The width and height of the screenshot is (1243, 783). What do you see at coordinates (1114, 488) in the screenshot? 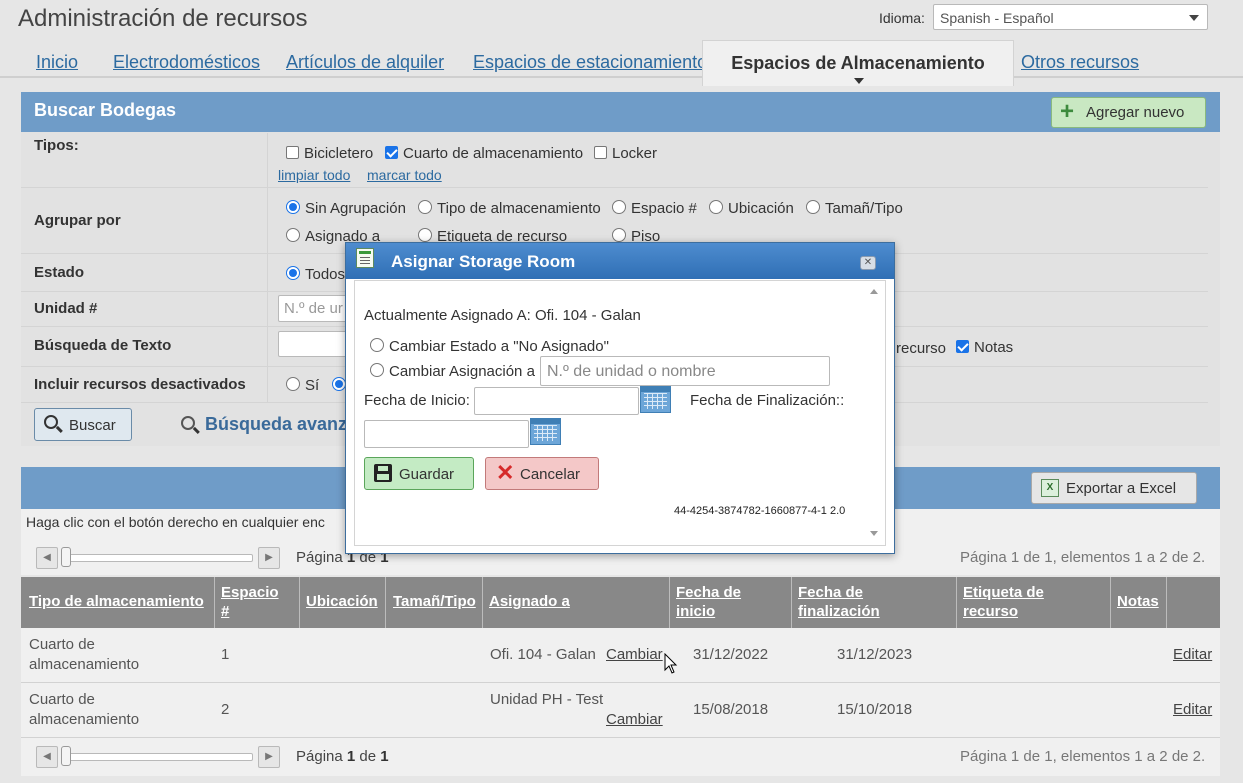
I see `export-excel-button: X Exportar a Excel` at bounding box center [1114, 488].